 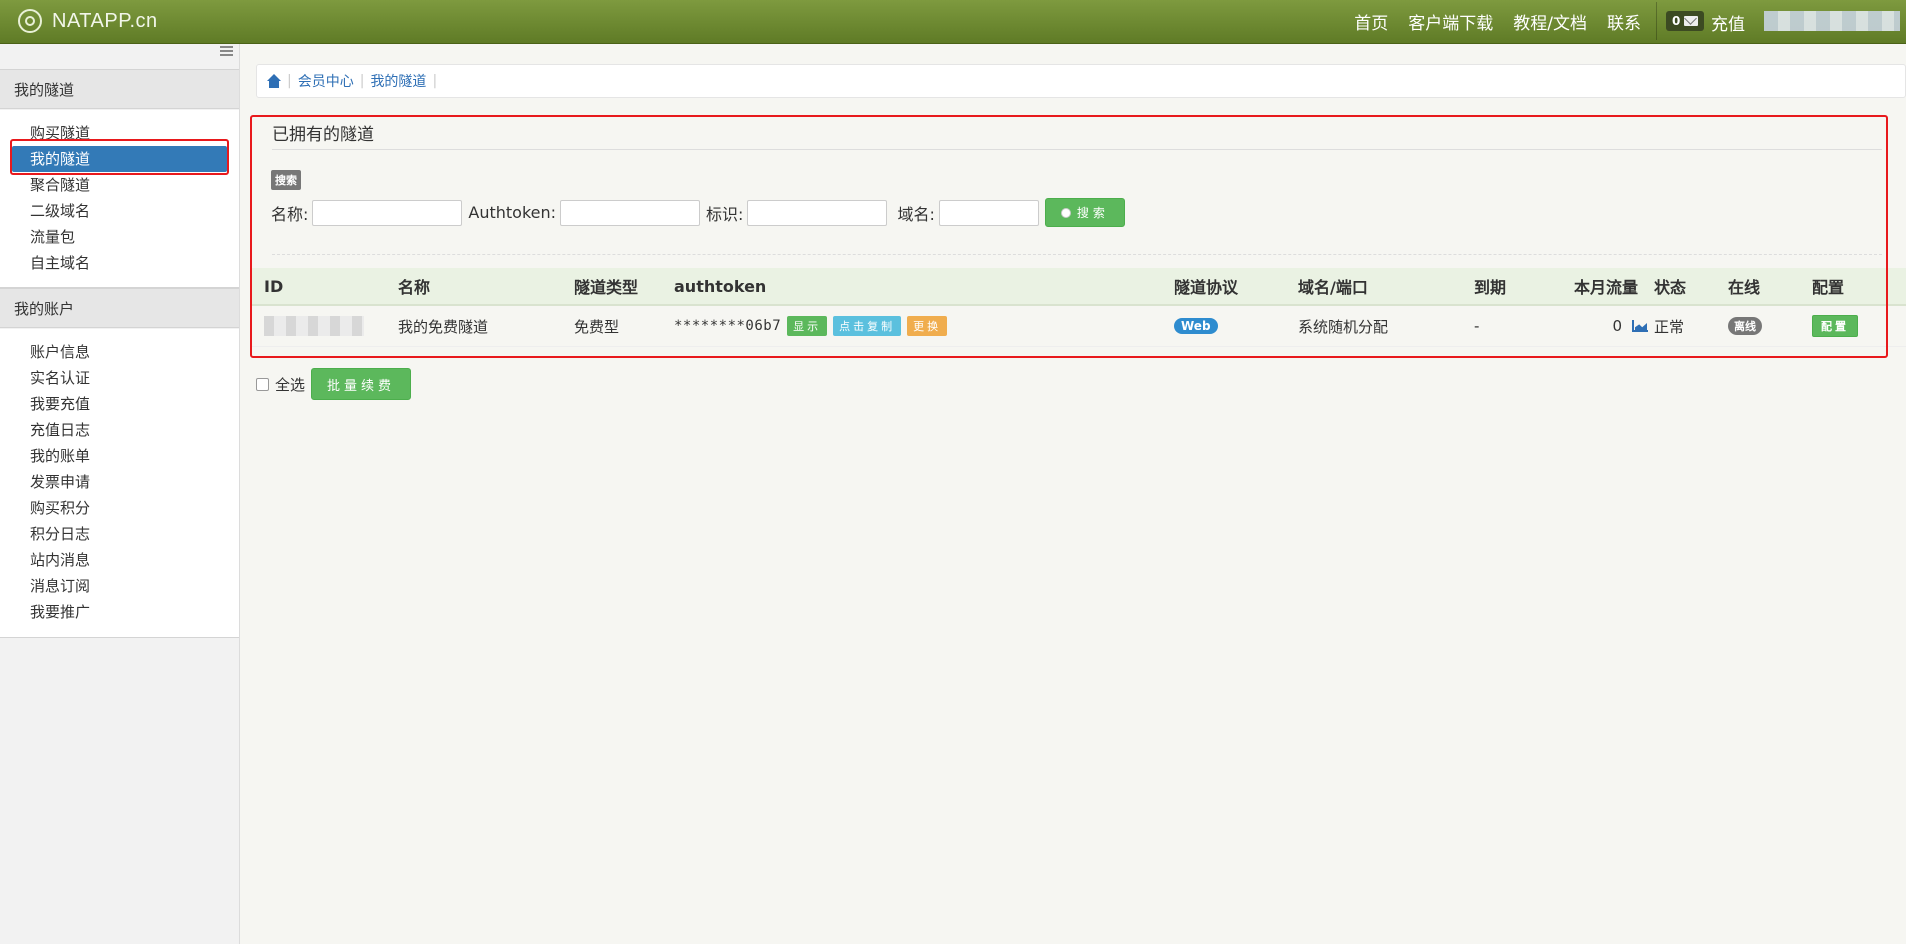 What do you see at coordinates (119, 157) in the screenshot?
I see `highlight-box-sidebar` at bounding box center [119, 157].